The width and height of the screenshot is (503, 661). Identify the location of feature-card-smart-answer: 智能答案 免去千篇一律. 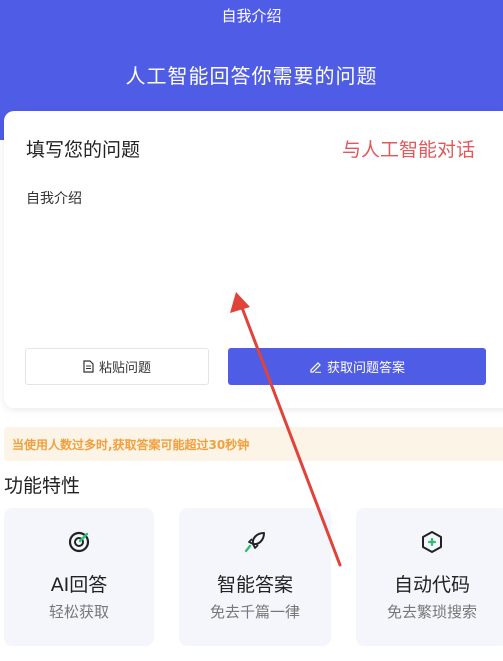
(255, 577).